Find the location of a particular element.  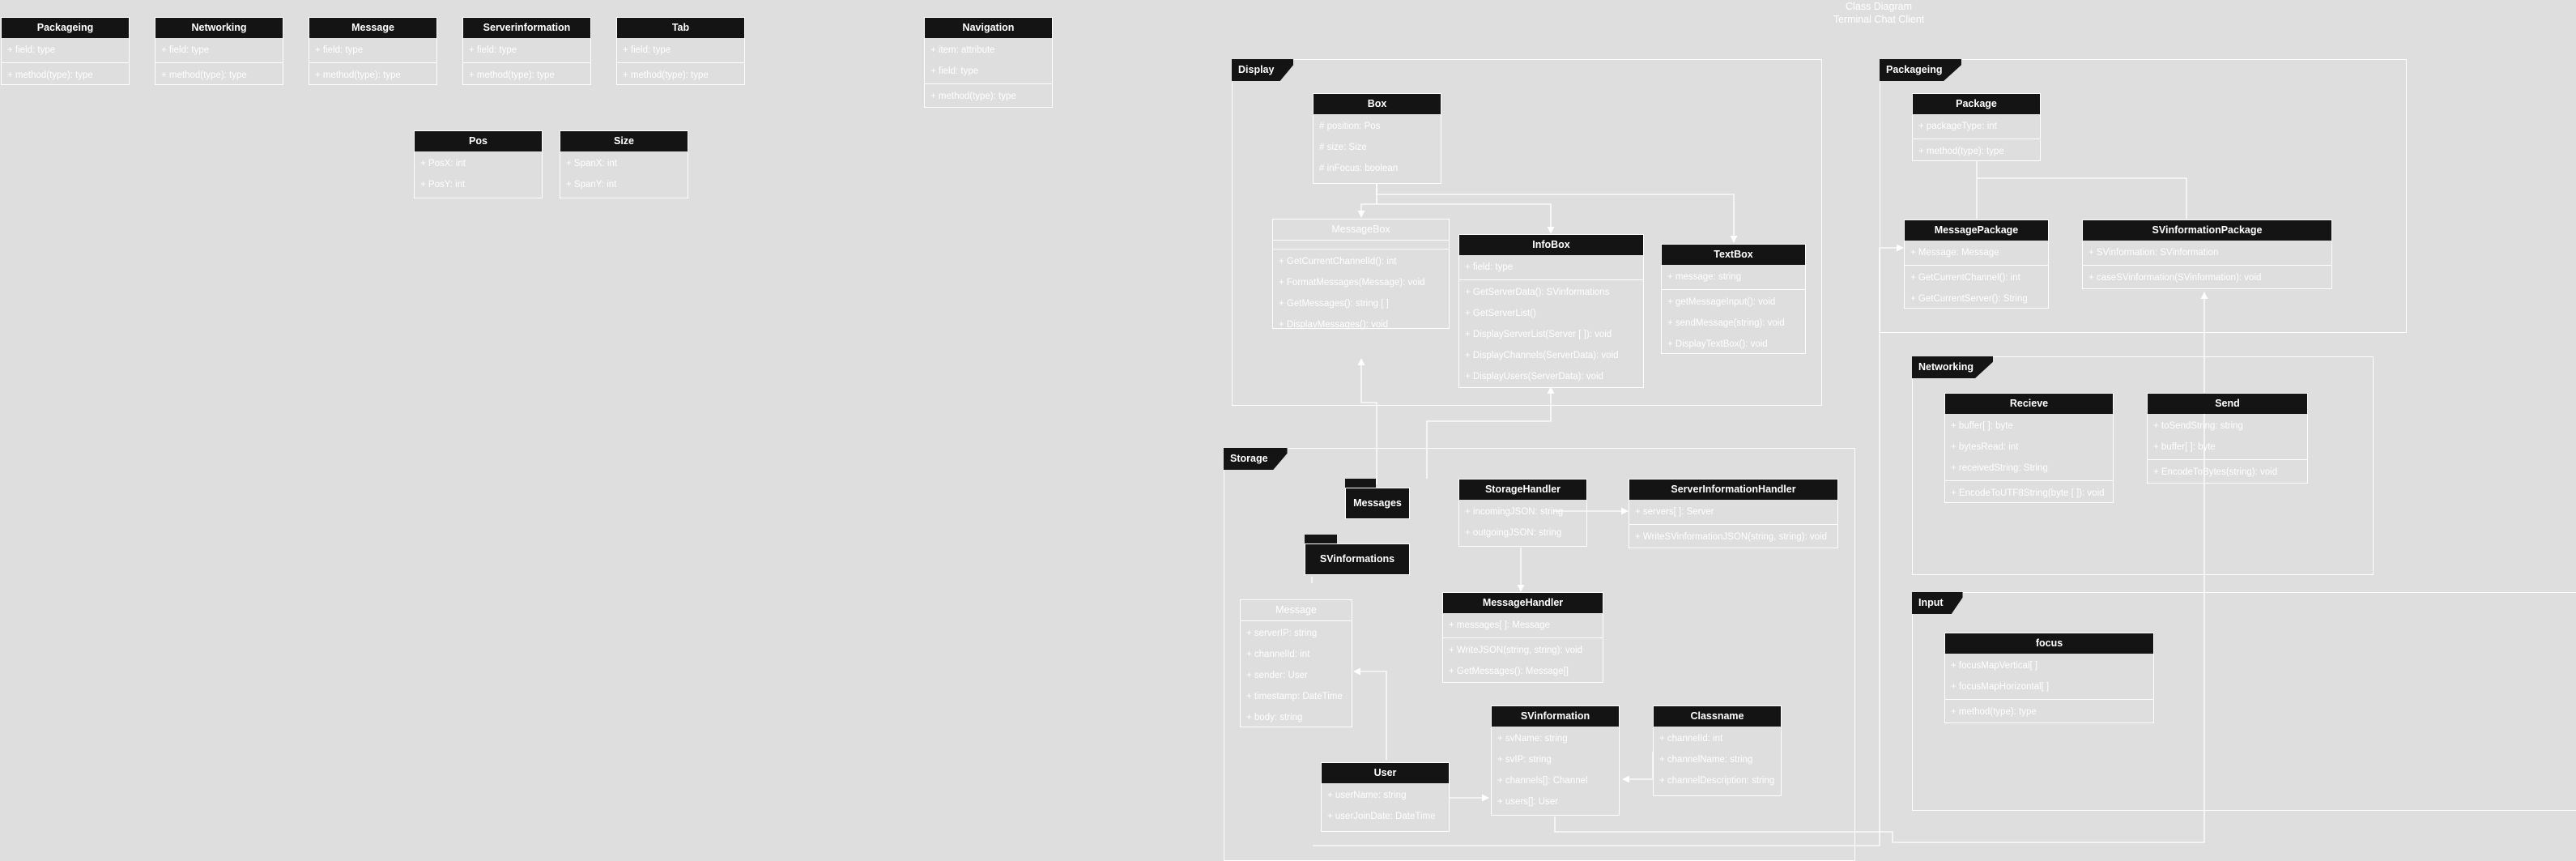

class-name: focus is located at coordinates (2049, 643).